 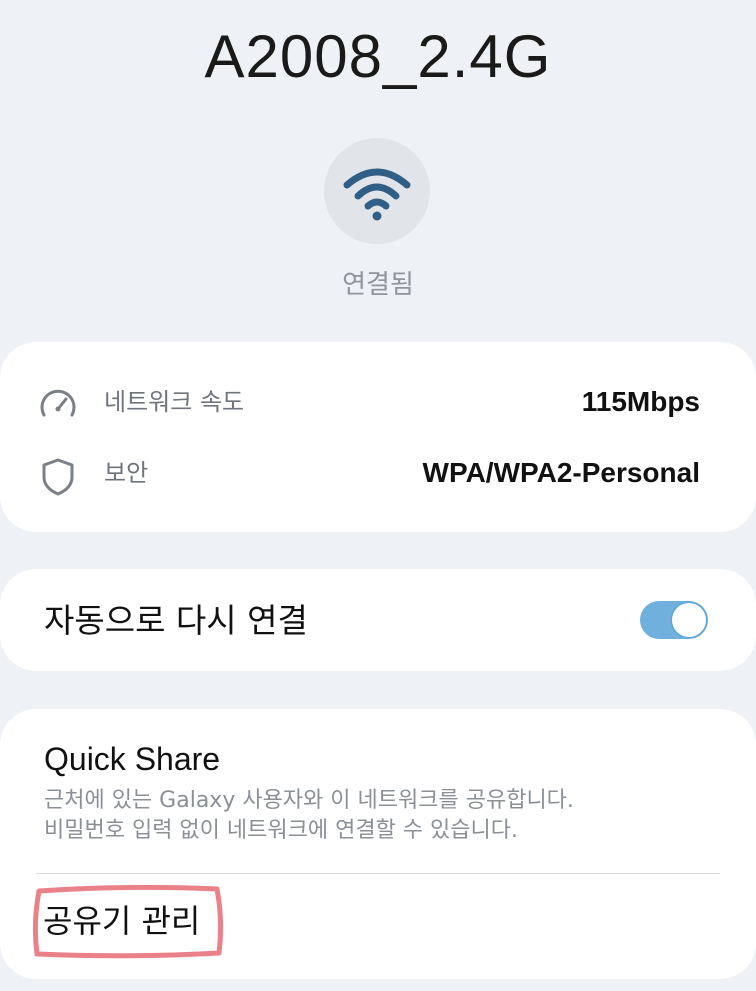 What do you see at coordinates (378, 285) in the screenshot?
I see `connection-status: 연결됨` at bounding box center [378, 285].